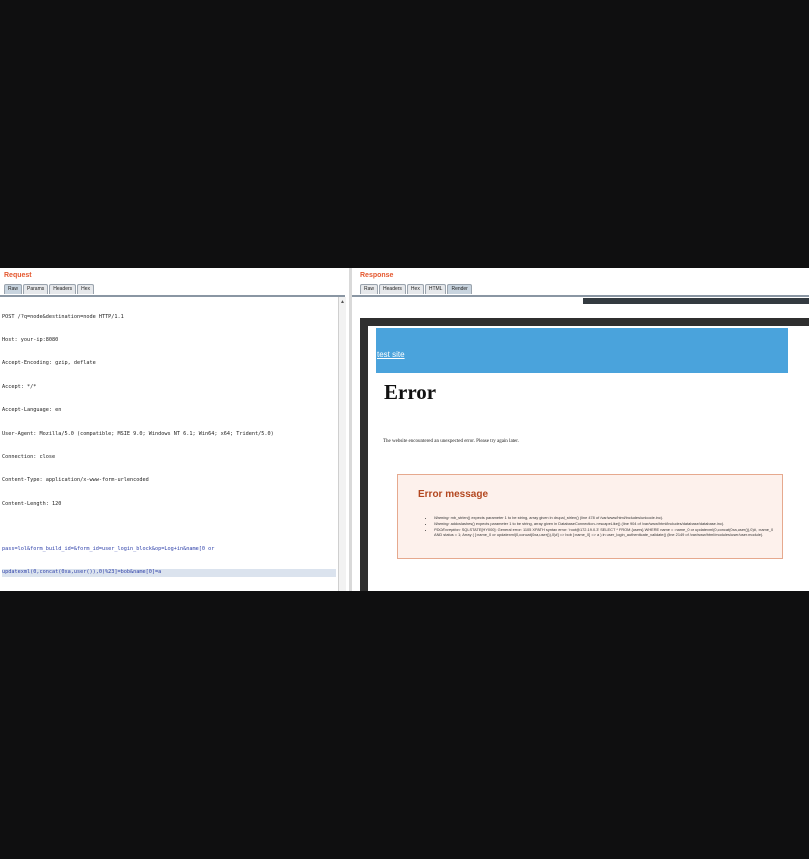  Describe the element at coordinates (86, 289) in the screenshot. I see `request-tab-hex: Hex` at that location.